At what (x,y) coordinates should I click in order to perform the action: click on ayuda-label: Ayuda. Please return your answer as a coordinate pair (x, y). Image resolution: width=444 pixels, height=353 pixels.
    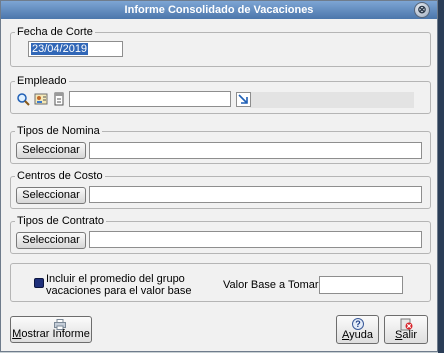
    Looking at the image, I should click on (357, 335).